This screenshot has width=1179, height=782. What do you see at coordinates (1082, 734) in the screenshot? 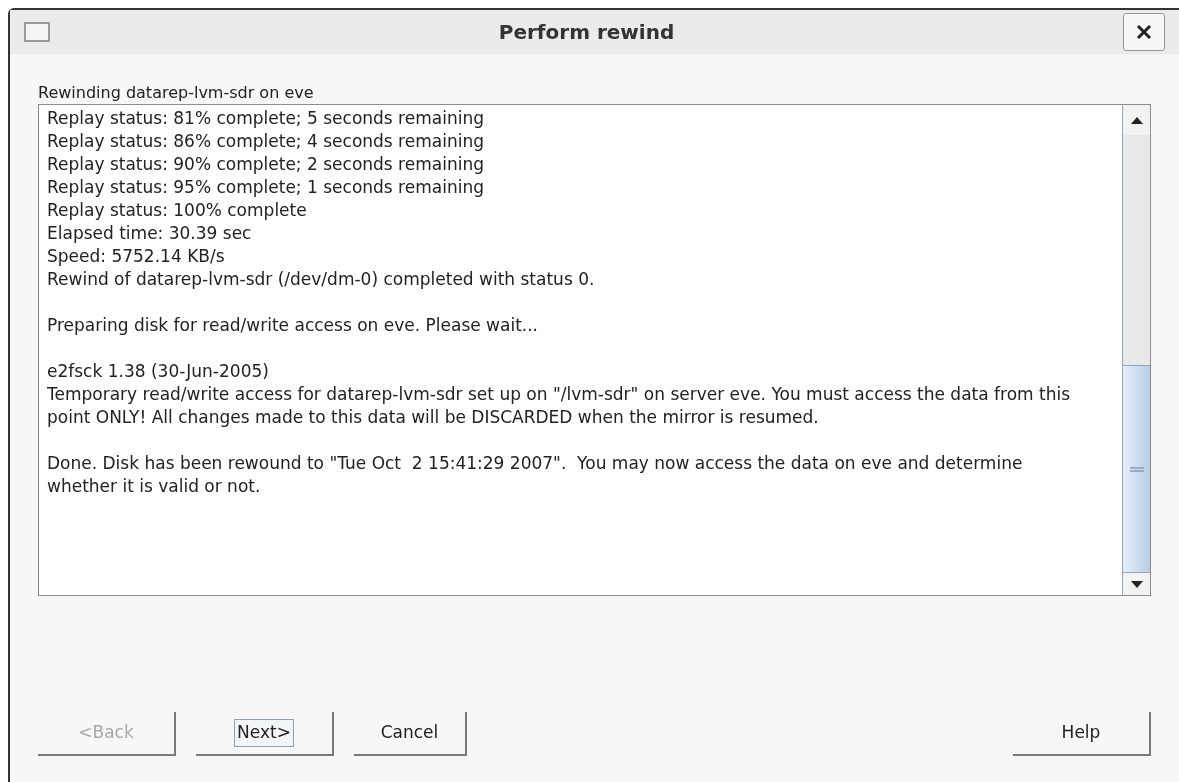
I see `help-button: Help` at bounding box center [1082, 734].